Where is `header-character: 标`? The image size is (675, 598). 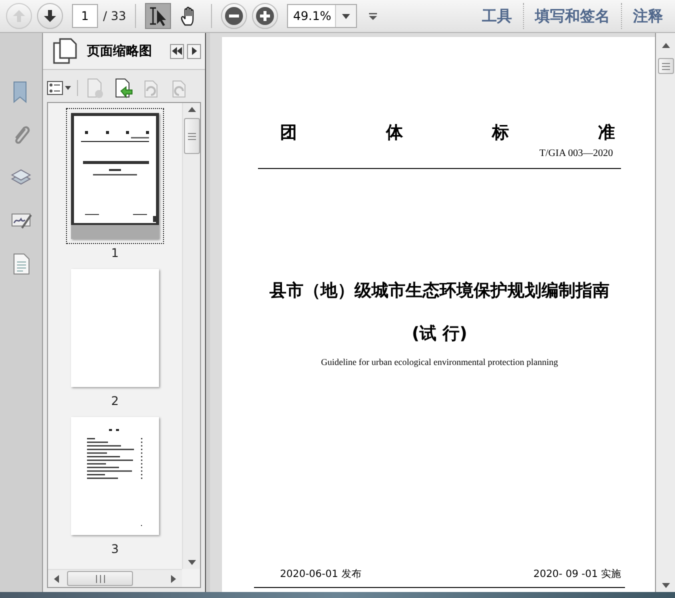
header-character: 标 is located at coordinates (500, 133).